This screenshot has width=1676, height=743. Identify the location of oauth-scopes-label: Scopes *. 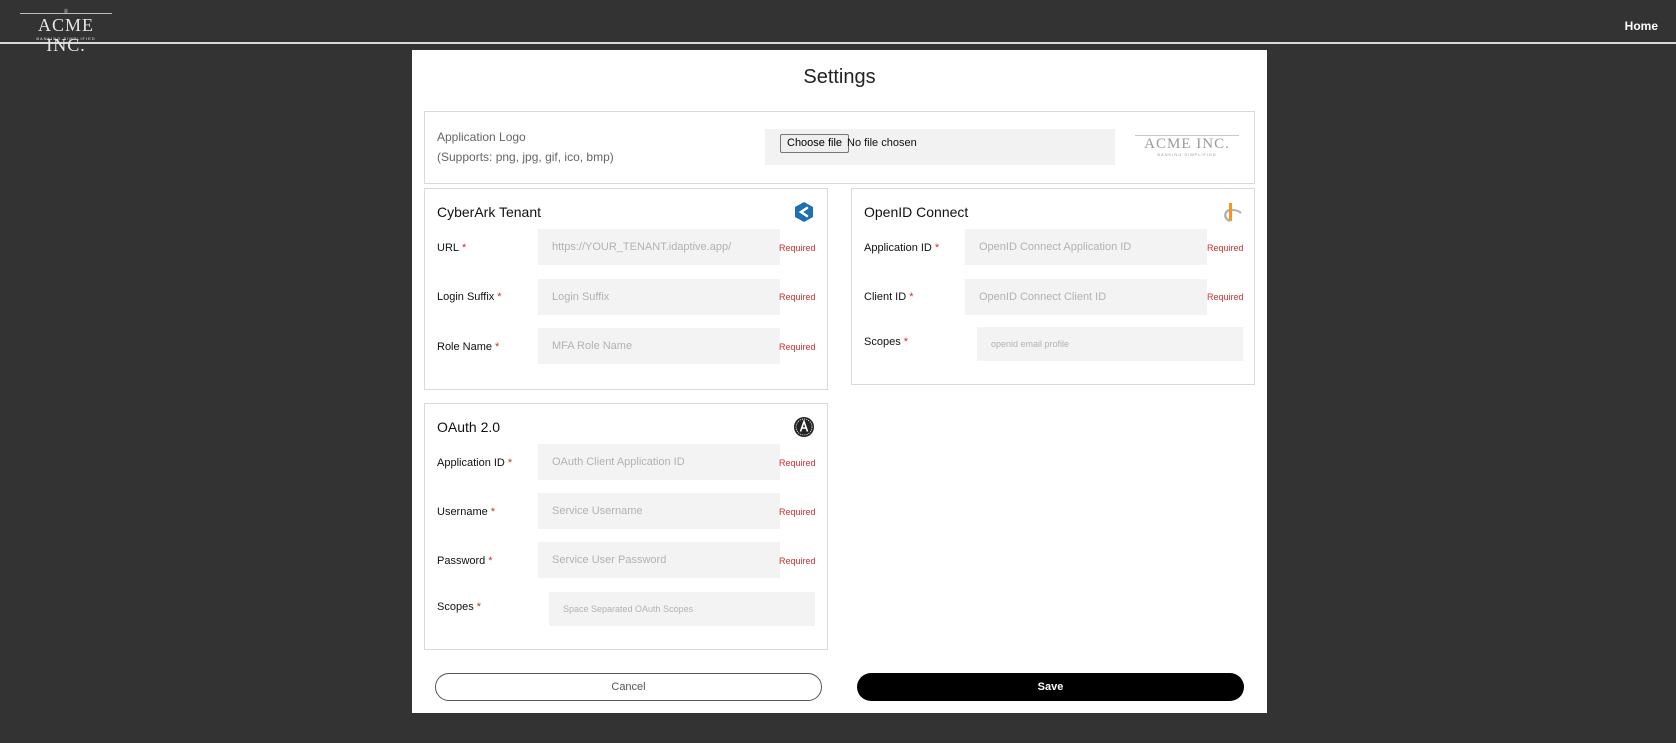
(459, 607).